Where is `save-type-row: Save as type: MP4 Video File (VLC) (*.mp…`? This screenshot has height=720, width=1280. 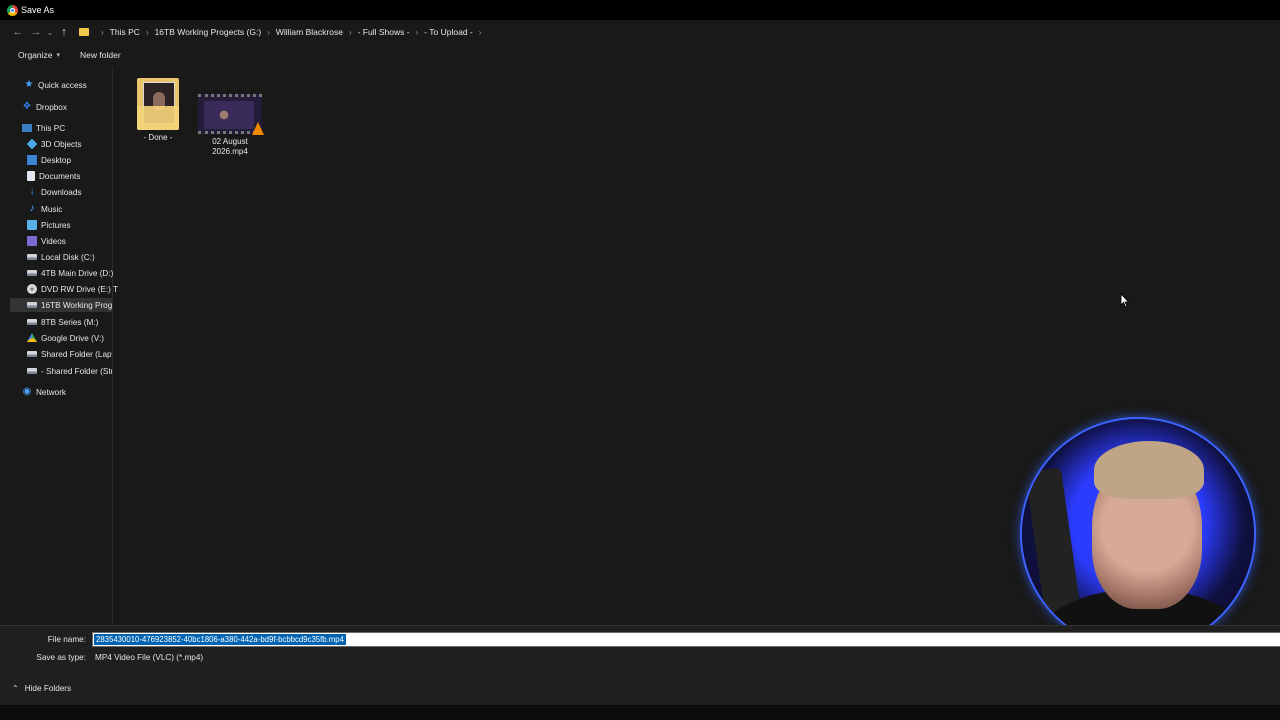 save-type-row: Save as type: MP4 Video File (VLC) (*.mp… is located at coordinates (640, 657).